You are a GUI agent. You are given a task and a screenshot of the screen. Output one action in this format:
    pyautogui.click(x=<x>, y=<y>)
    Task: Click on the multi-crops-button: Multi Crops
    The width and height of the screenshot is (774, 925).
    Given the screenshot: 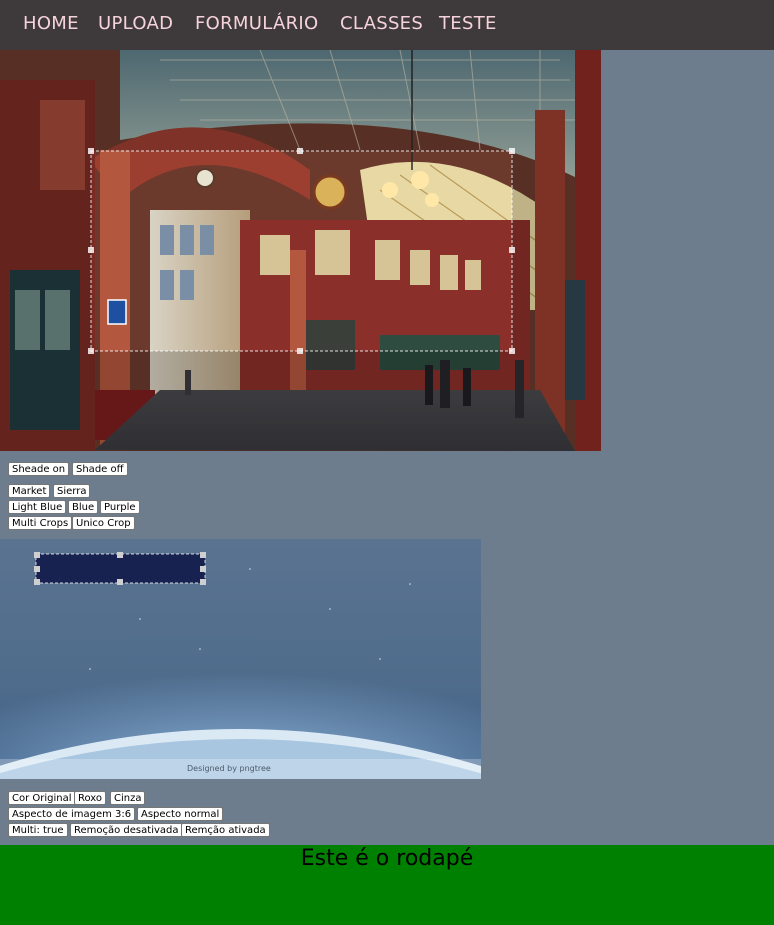 What is the action you would take?
    pyautogui.click(x=40, y=523)
    